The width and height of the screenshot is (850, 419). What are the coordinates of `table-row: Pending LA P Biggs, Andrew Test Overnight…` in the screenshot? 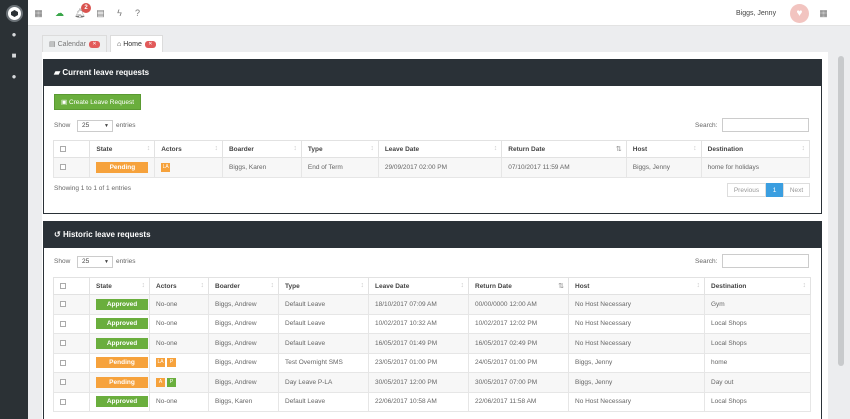 It's located at (432, 362).